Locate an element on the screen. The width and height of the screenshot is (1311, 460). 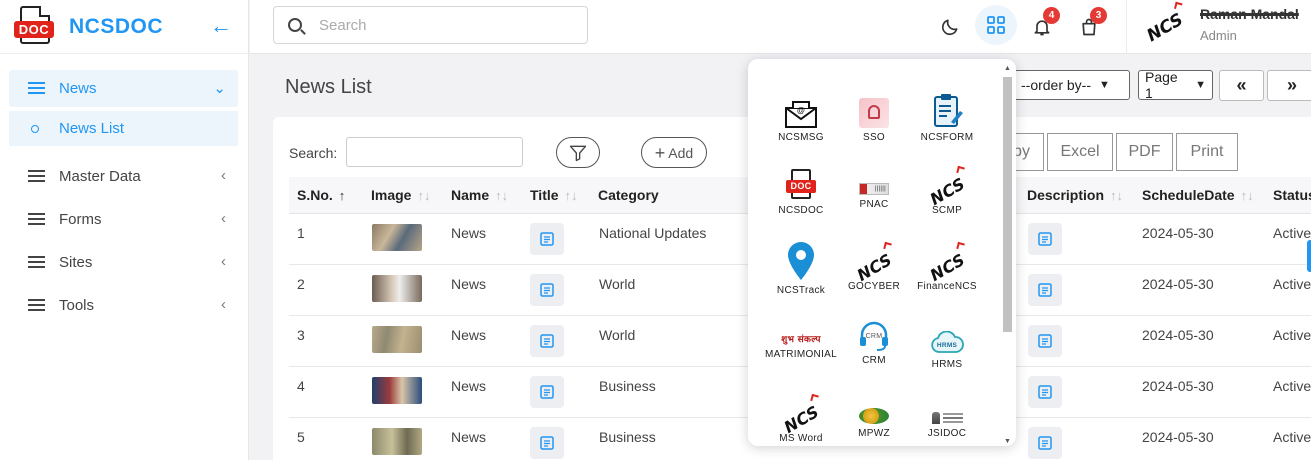
order-by-select: --order by-- ▼ is located at coordinates (1072, 85).